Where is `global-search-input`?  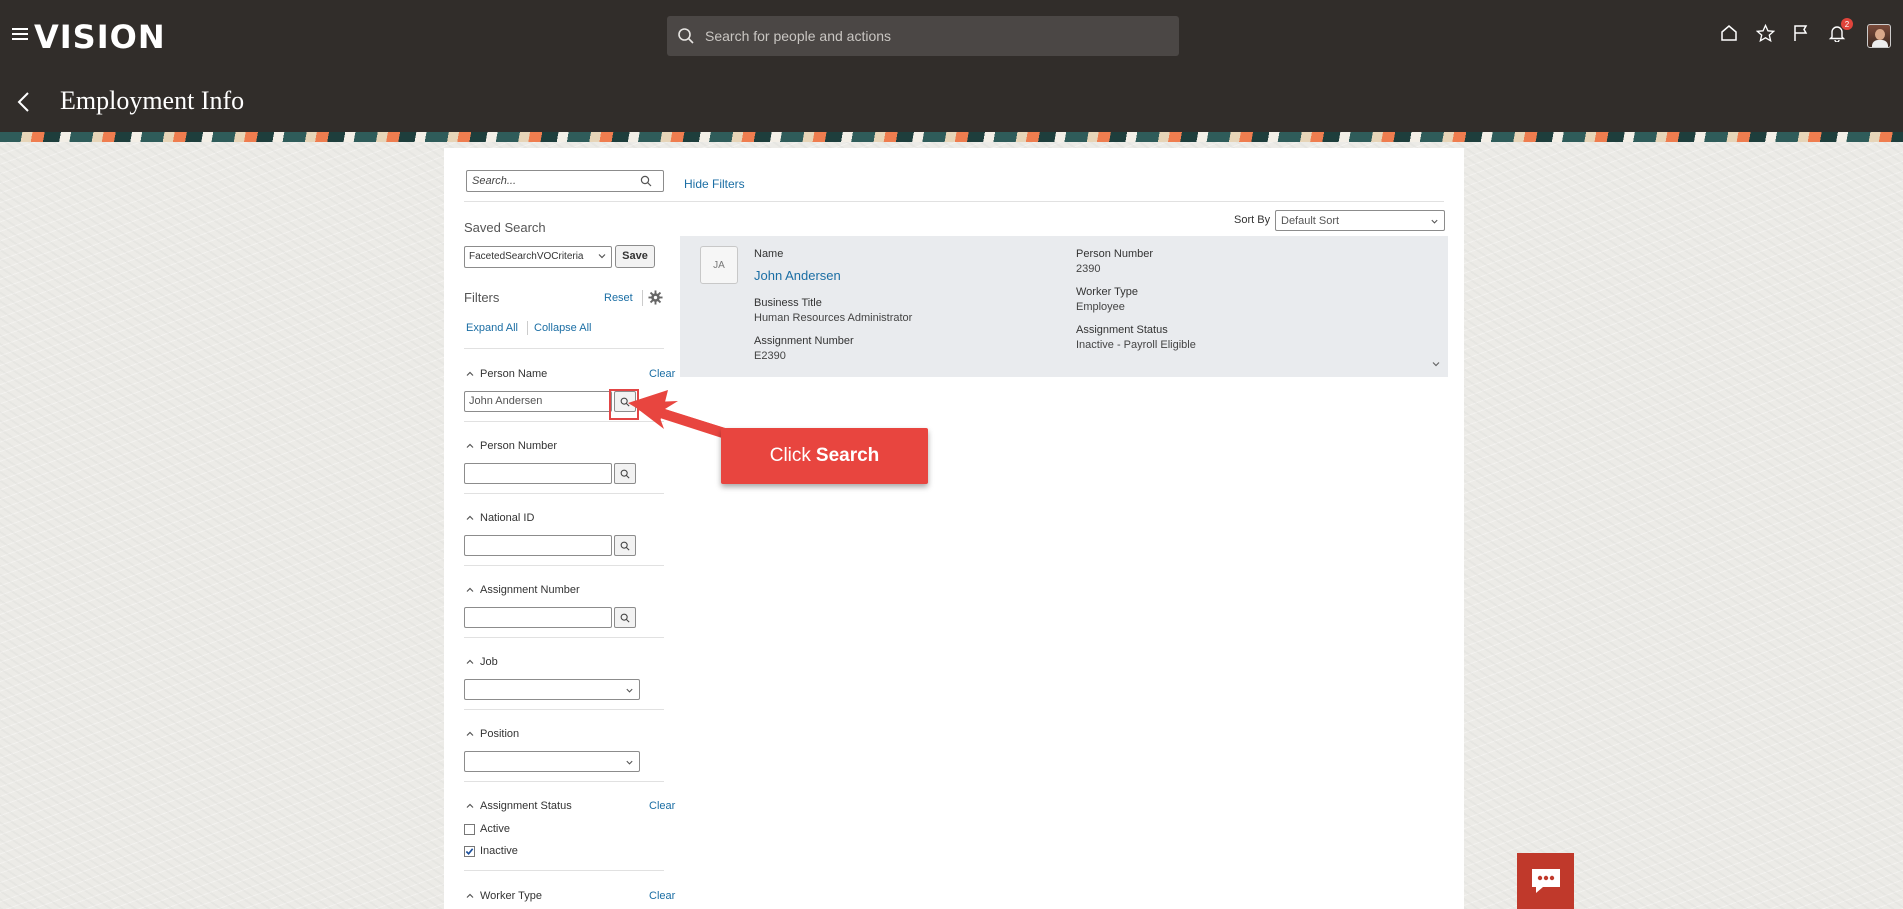
global-search-input is located at coordinates (923, 36).